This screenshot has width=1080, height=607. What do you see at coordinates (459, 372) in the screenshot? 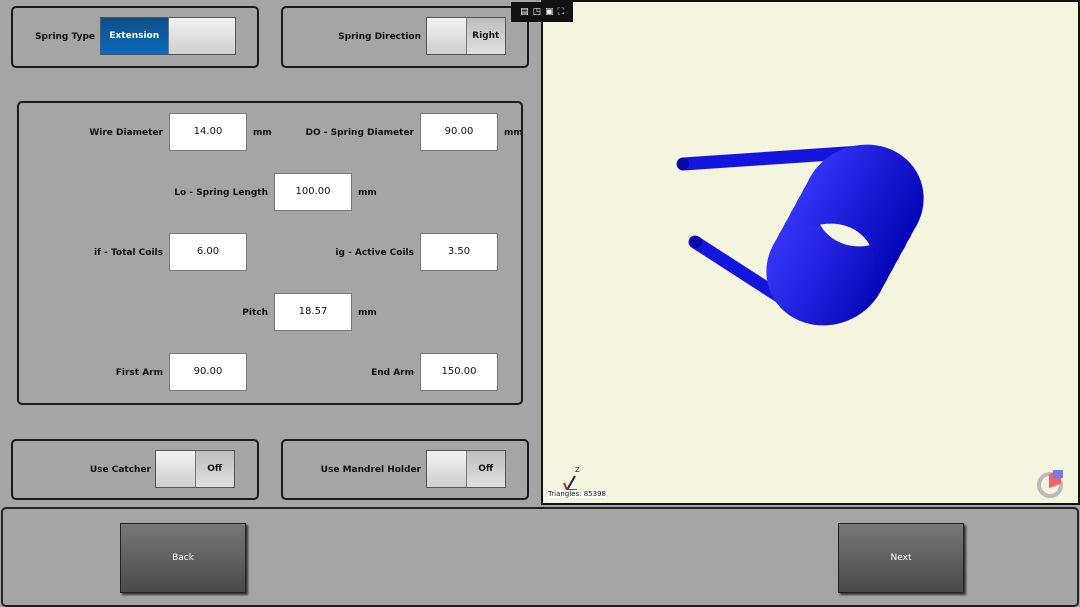
I see `field-input: 150.00` at bounding box center [459, 372].